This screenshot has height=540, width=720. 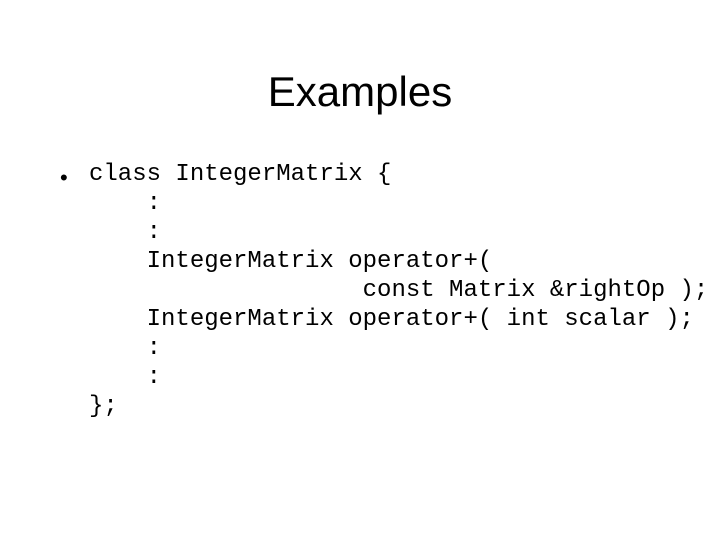 I want to click on code-line: IntegerMatrix operator+( int scalar );, so click(x=391, y=319).